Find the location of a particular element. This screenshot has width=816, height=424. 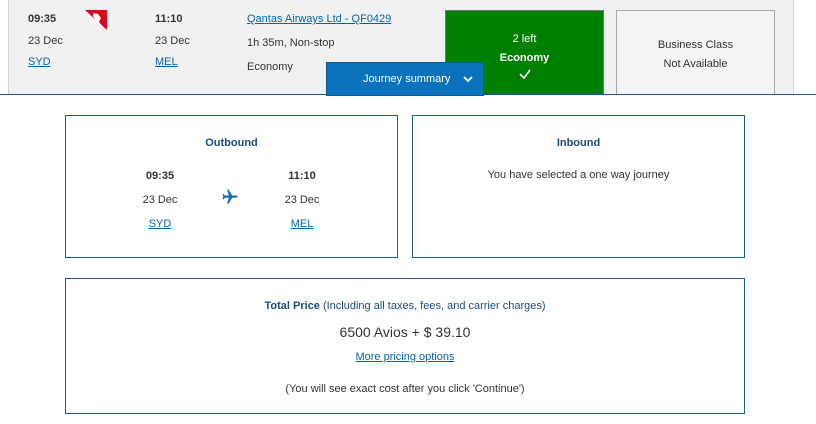

arrival-date: 23 Dec is located at coordinates (172, 41).